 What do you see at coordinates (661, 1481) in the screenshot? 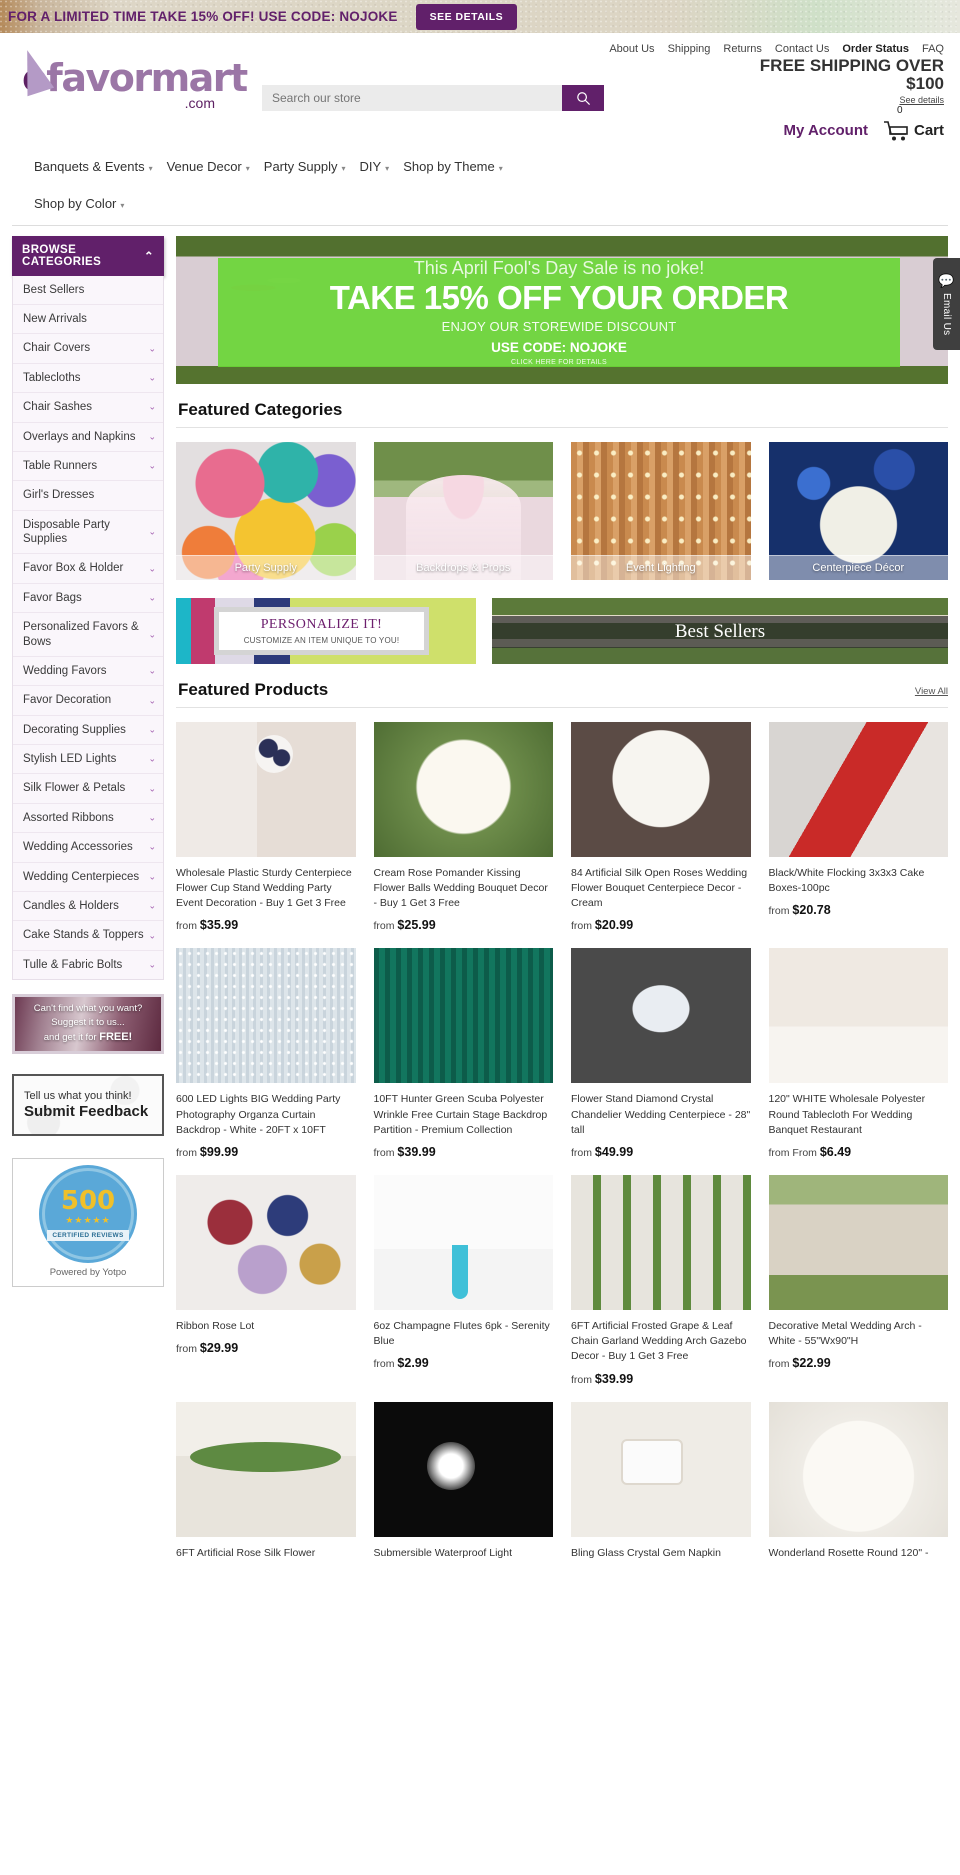
I see `product-card: Bling Glass Crystal Gem Napkin` at bounding box center [661, 1481].